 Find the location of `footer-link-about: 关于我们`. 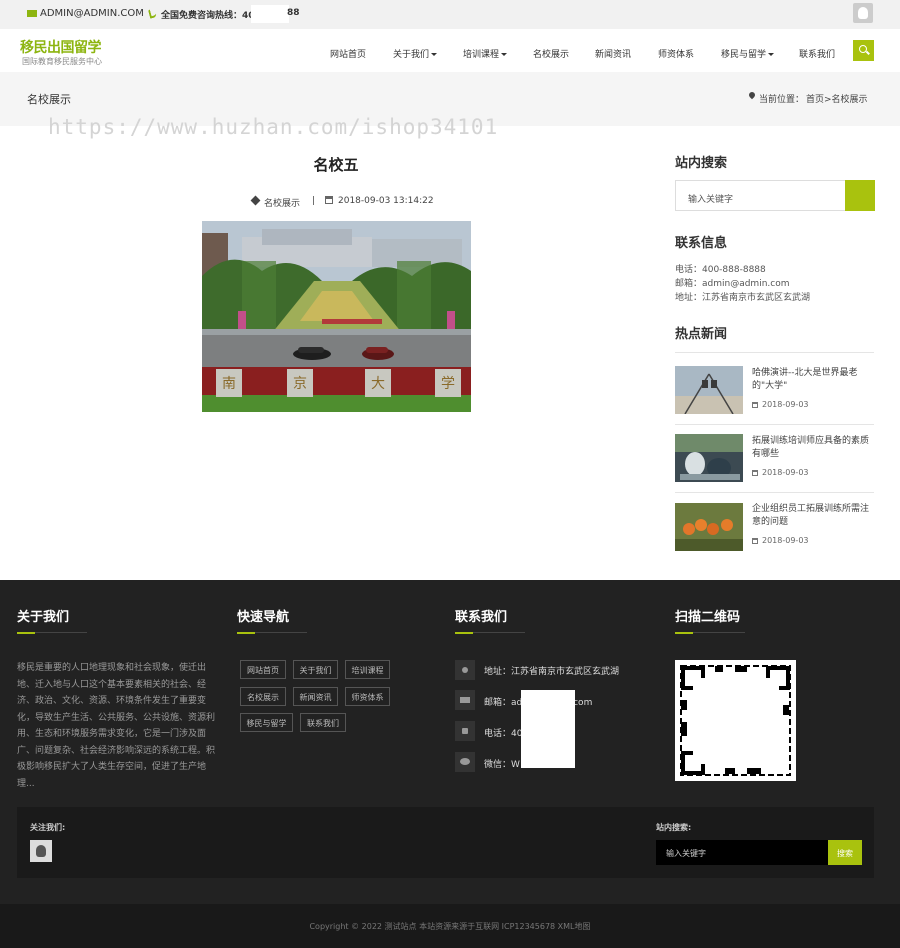

footer-link-about: 关于我们 is located at coordinates (315, 669).